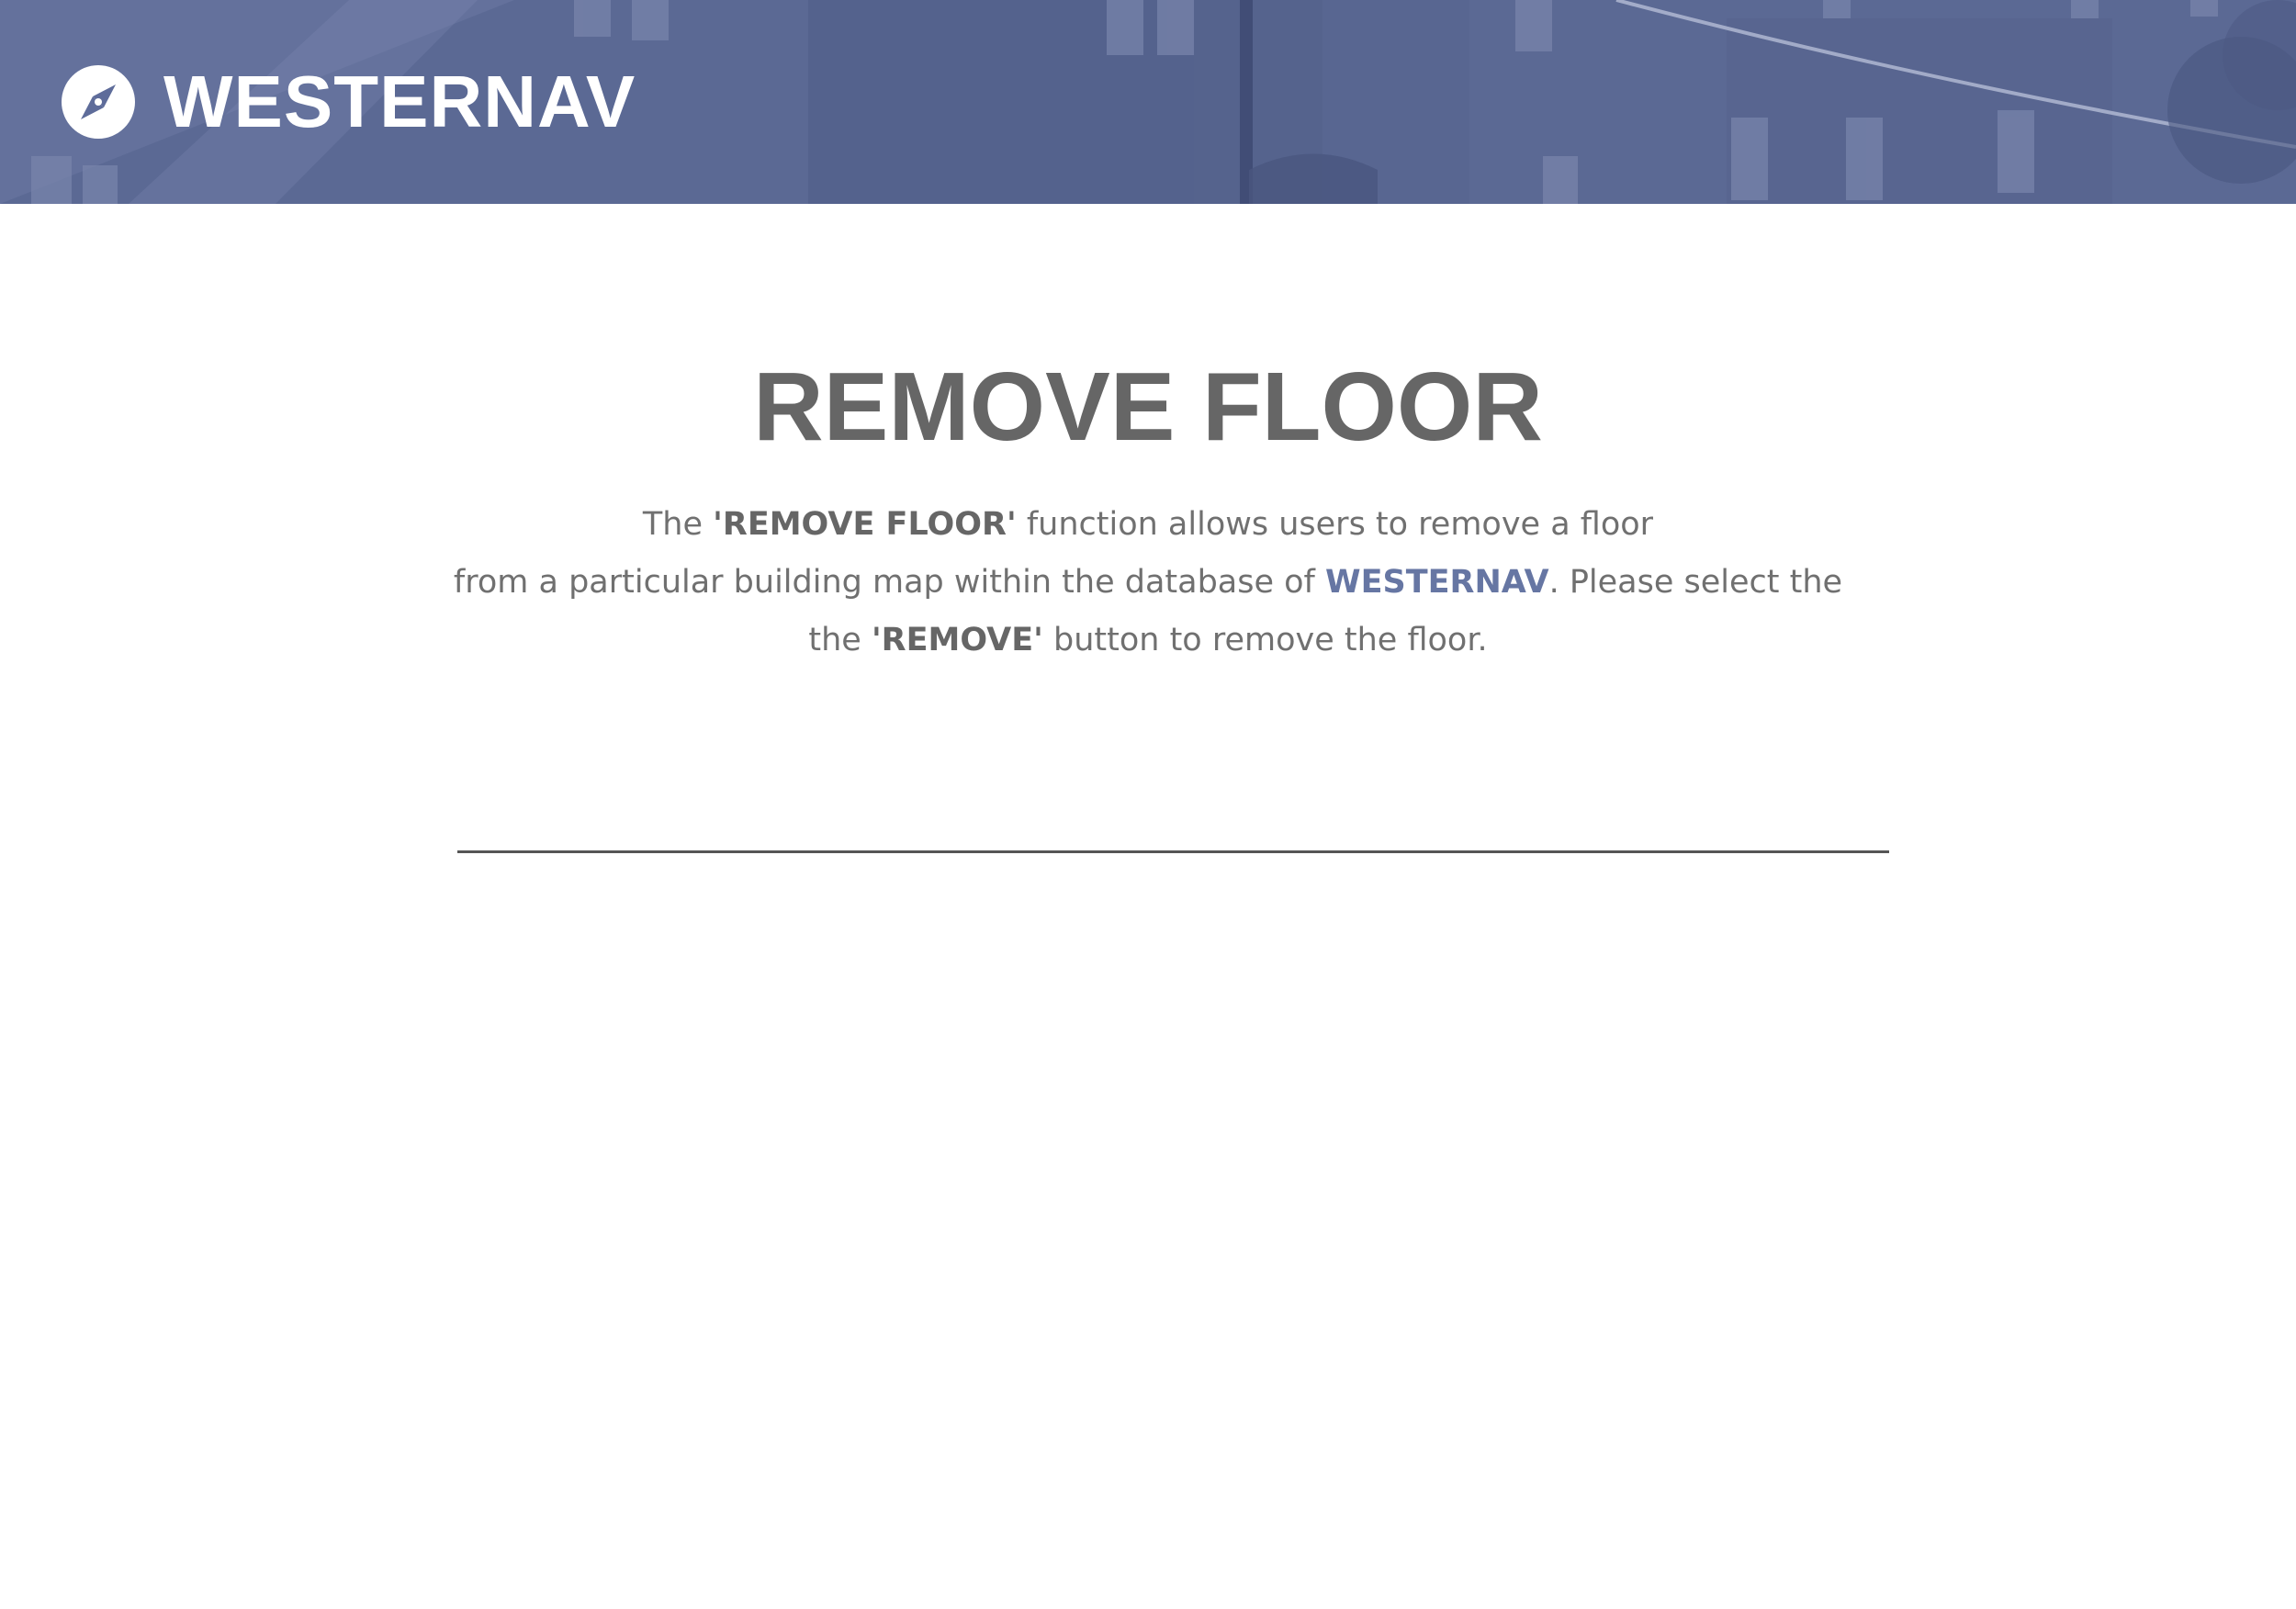 The width and height of the screenshot is (2296, 1609). I want to click on description-text: The, so click(678, 524).